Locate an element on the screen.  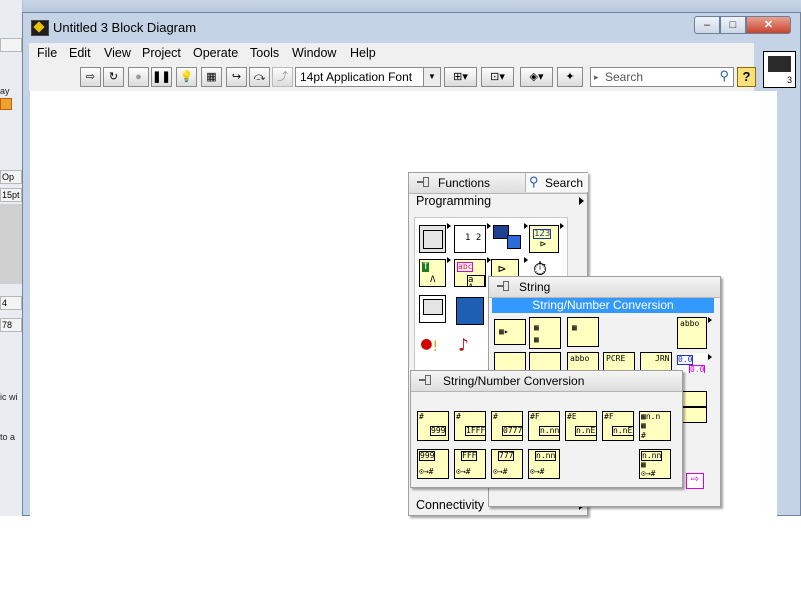
dropdown-arrow-icon: ▸ is located at coordinates (596, 77).